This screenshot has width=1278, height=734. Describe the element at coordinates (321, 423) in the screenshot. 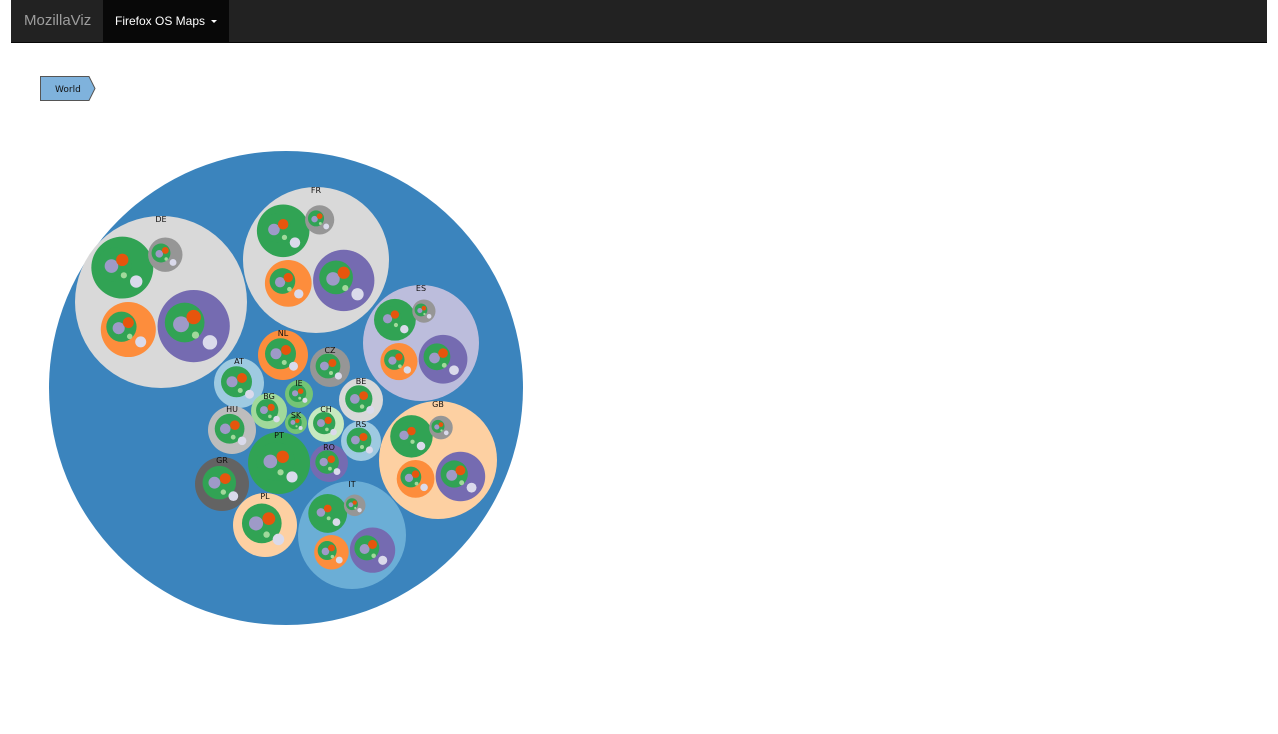

I see `ch-purple` at that location.